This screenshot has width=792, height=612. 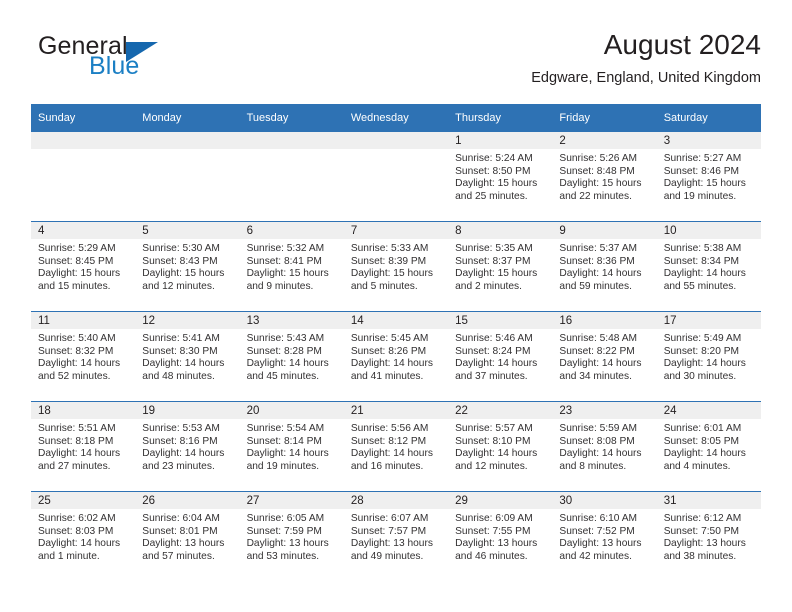 What do you see at coordinates (597, 171) in the screenshot?
I see `sunset-text: Sunset: 8:48 PM` at bounding box center [597, 171].